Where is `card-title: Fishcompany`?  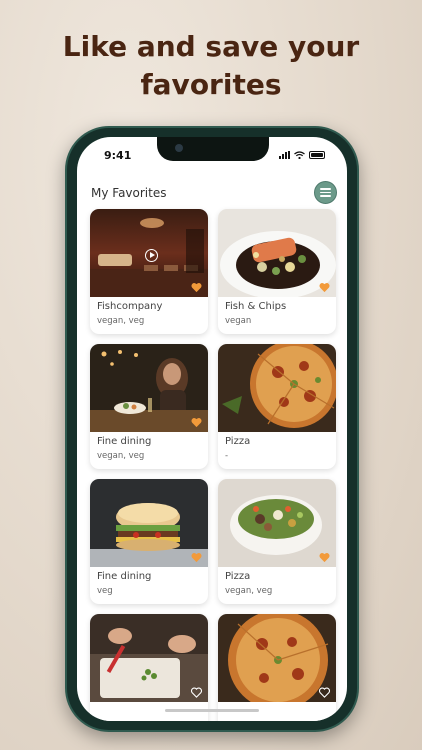
card-title: Fishcompany is located at coordinates (130, 306).